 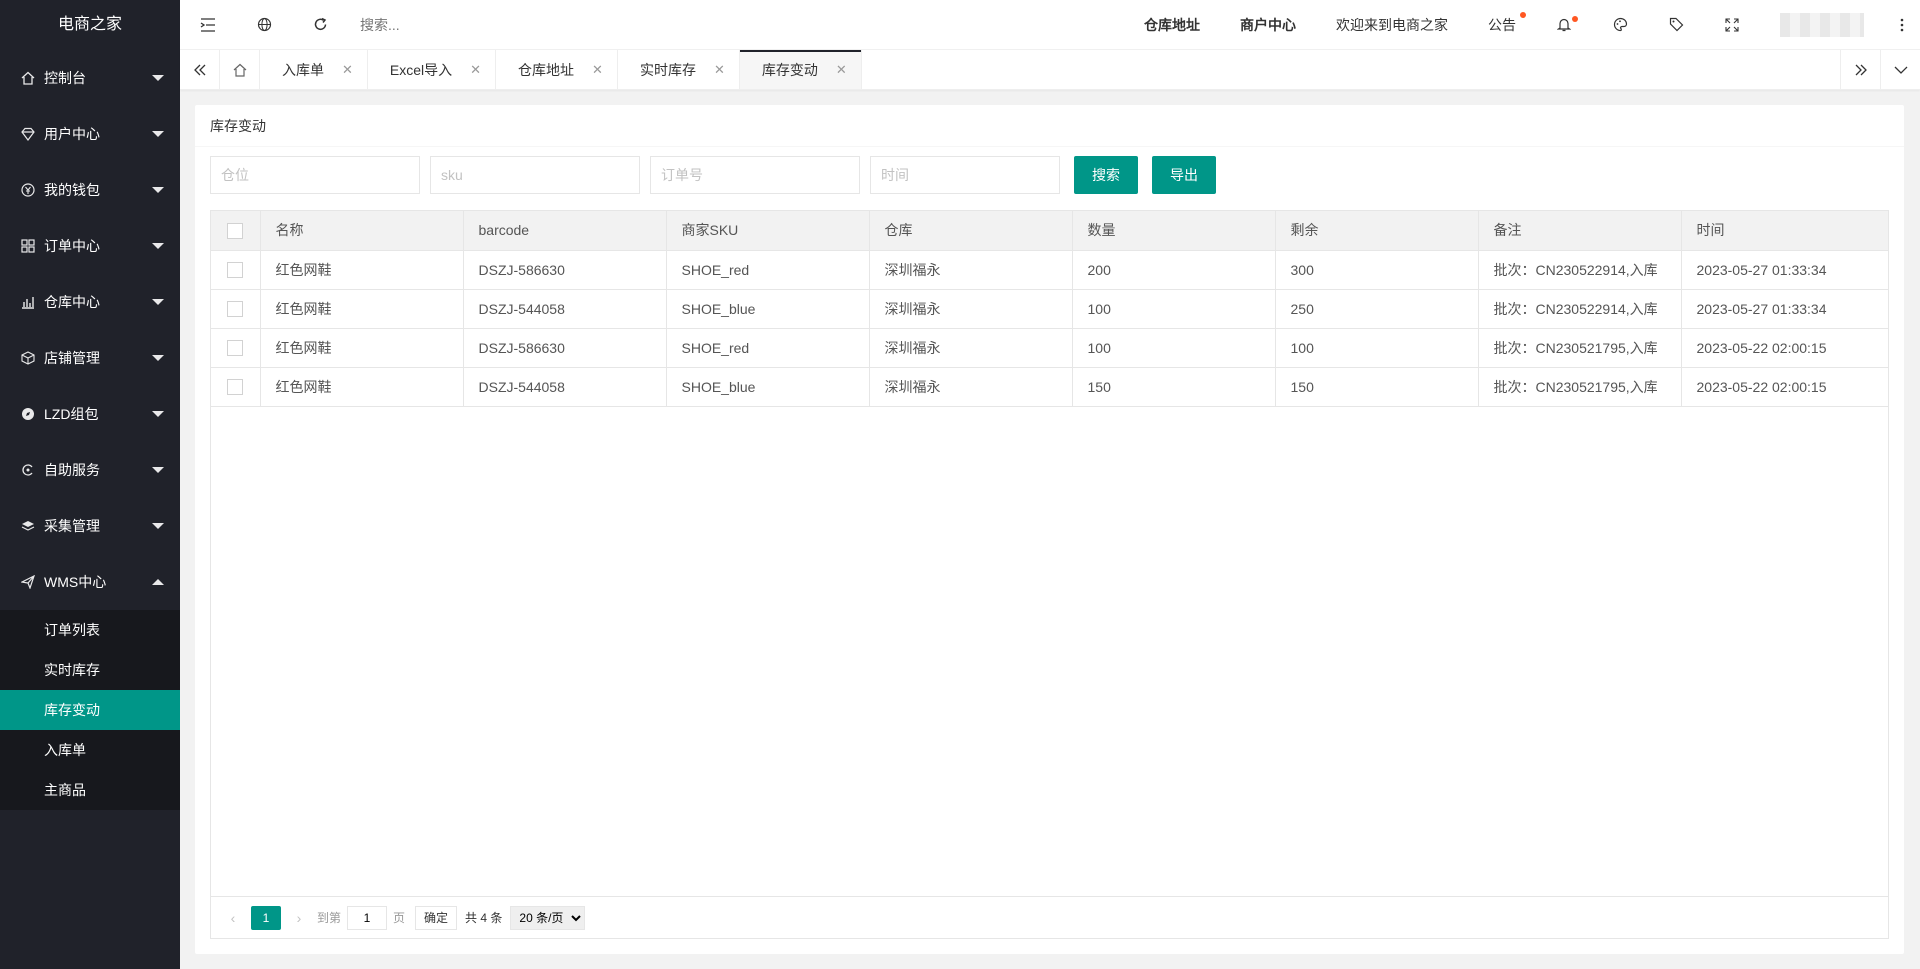 What do you see at coordinates (1106, 175) in the screenshot?
I see `search-button: 搜索` at bounding box center [1106, 175].